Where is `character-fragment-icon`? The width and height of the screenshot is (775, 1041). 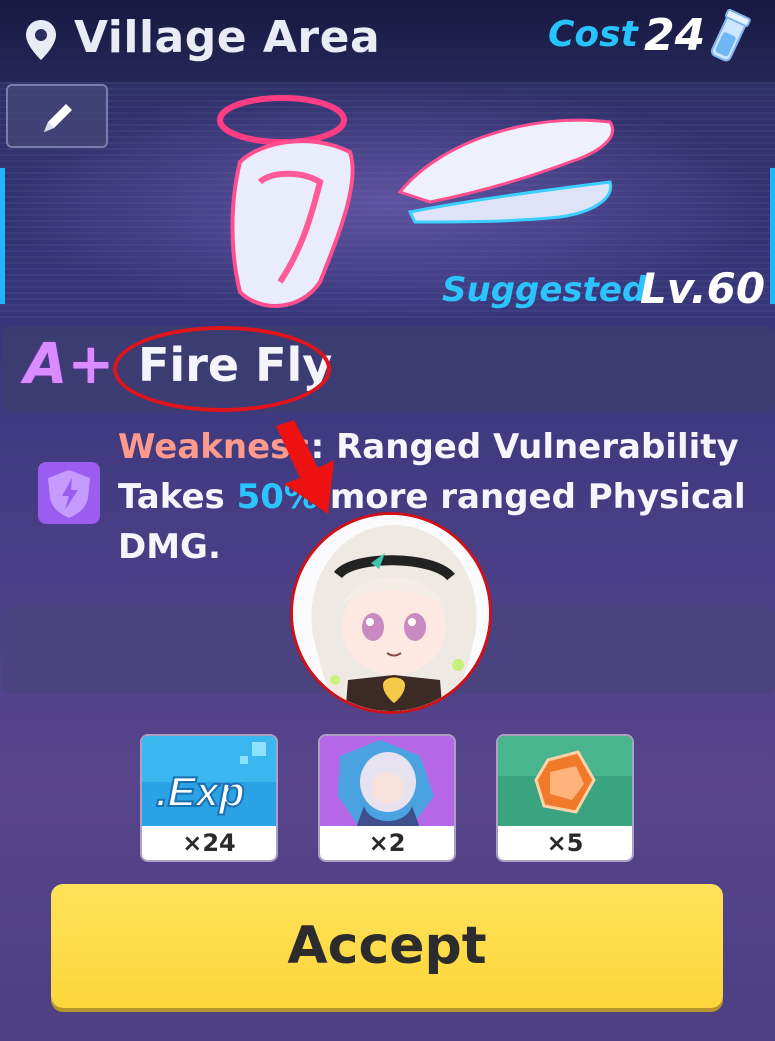
character-fragment-icon is located at coordinates (387, 782).